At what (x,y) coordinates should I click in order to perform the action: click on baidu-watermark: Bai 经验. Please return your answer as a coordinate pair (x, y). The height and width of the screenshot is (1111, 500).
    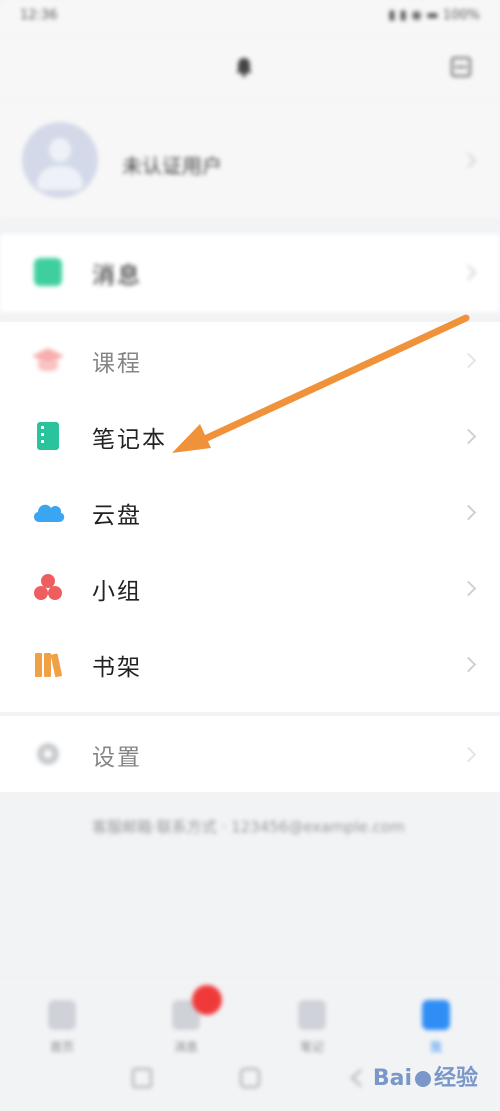
    Looking at the image, I should click on (425, 1076).